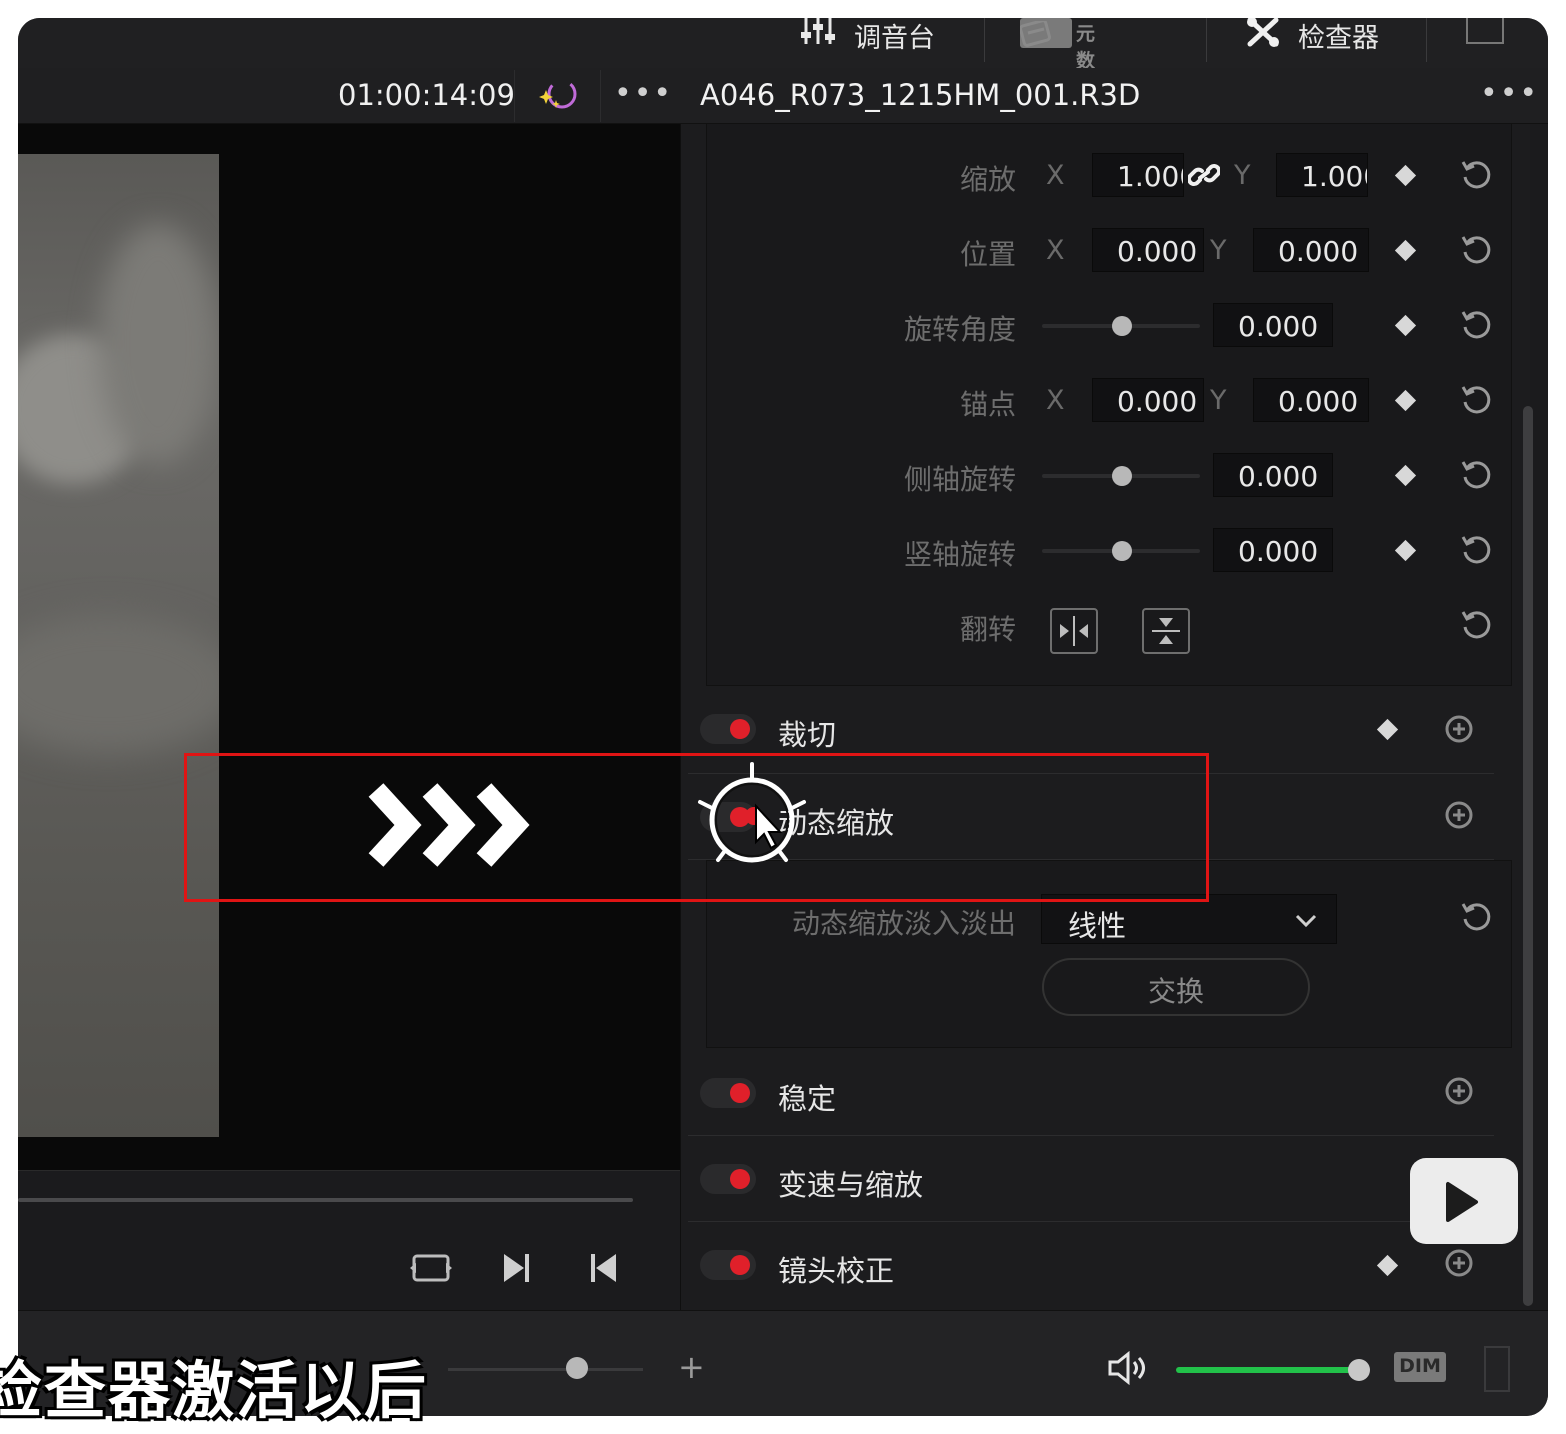 This screenshot has height=1434, width=1566. I want to click on tab-mixer-label: 调音台, so click(894, 38).